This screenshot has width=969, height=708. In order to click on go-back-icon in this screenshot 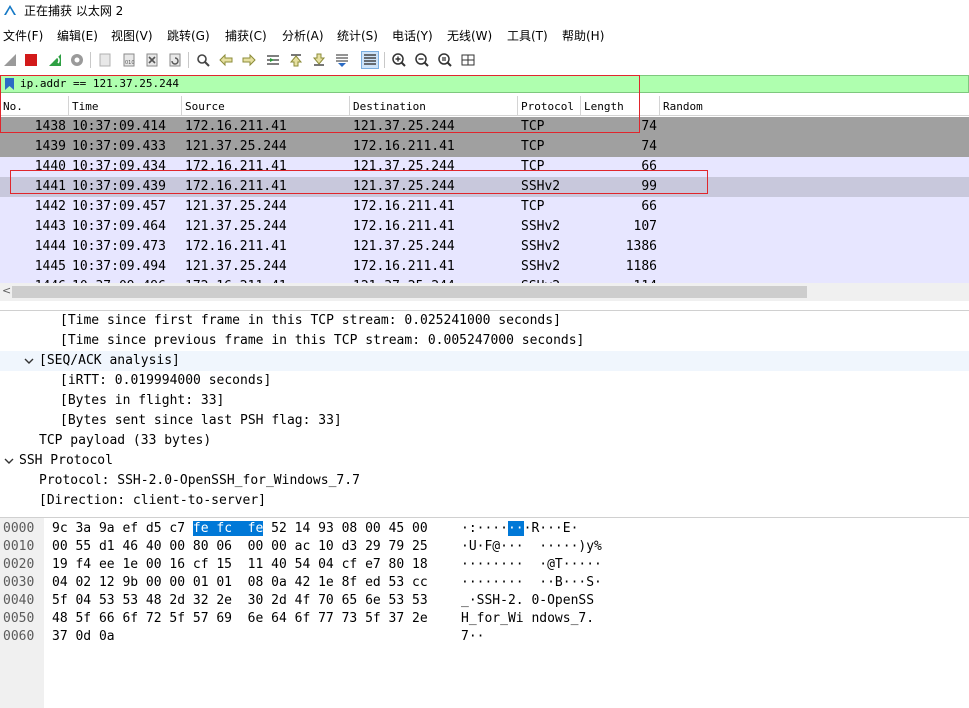, I will do `click(226, 60)`.